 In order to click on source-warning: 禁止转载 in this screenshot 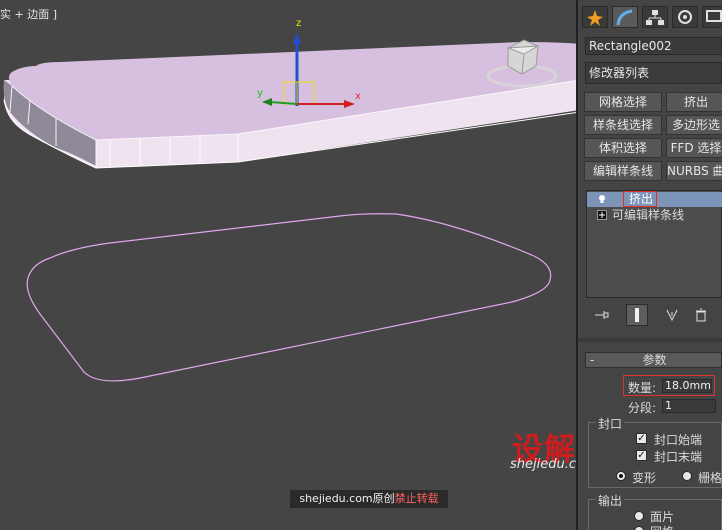, I will do `click(416, 498)`.